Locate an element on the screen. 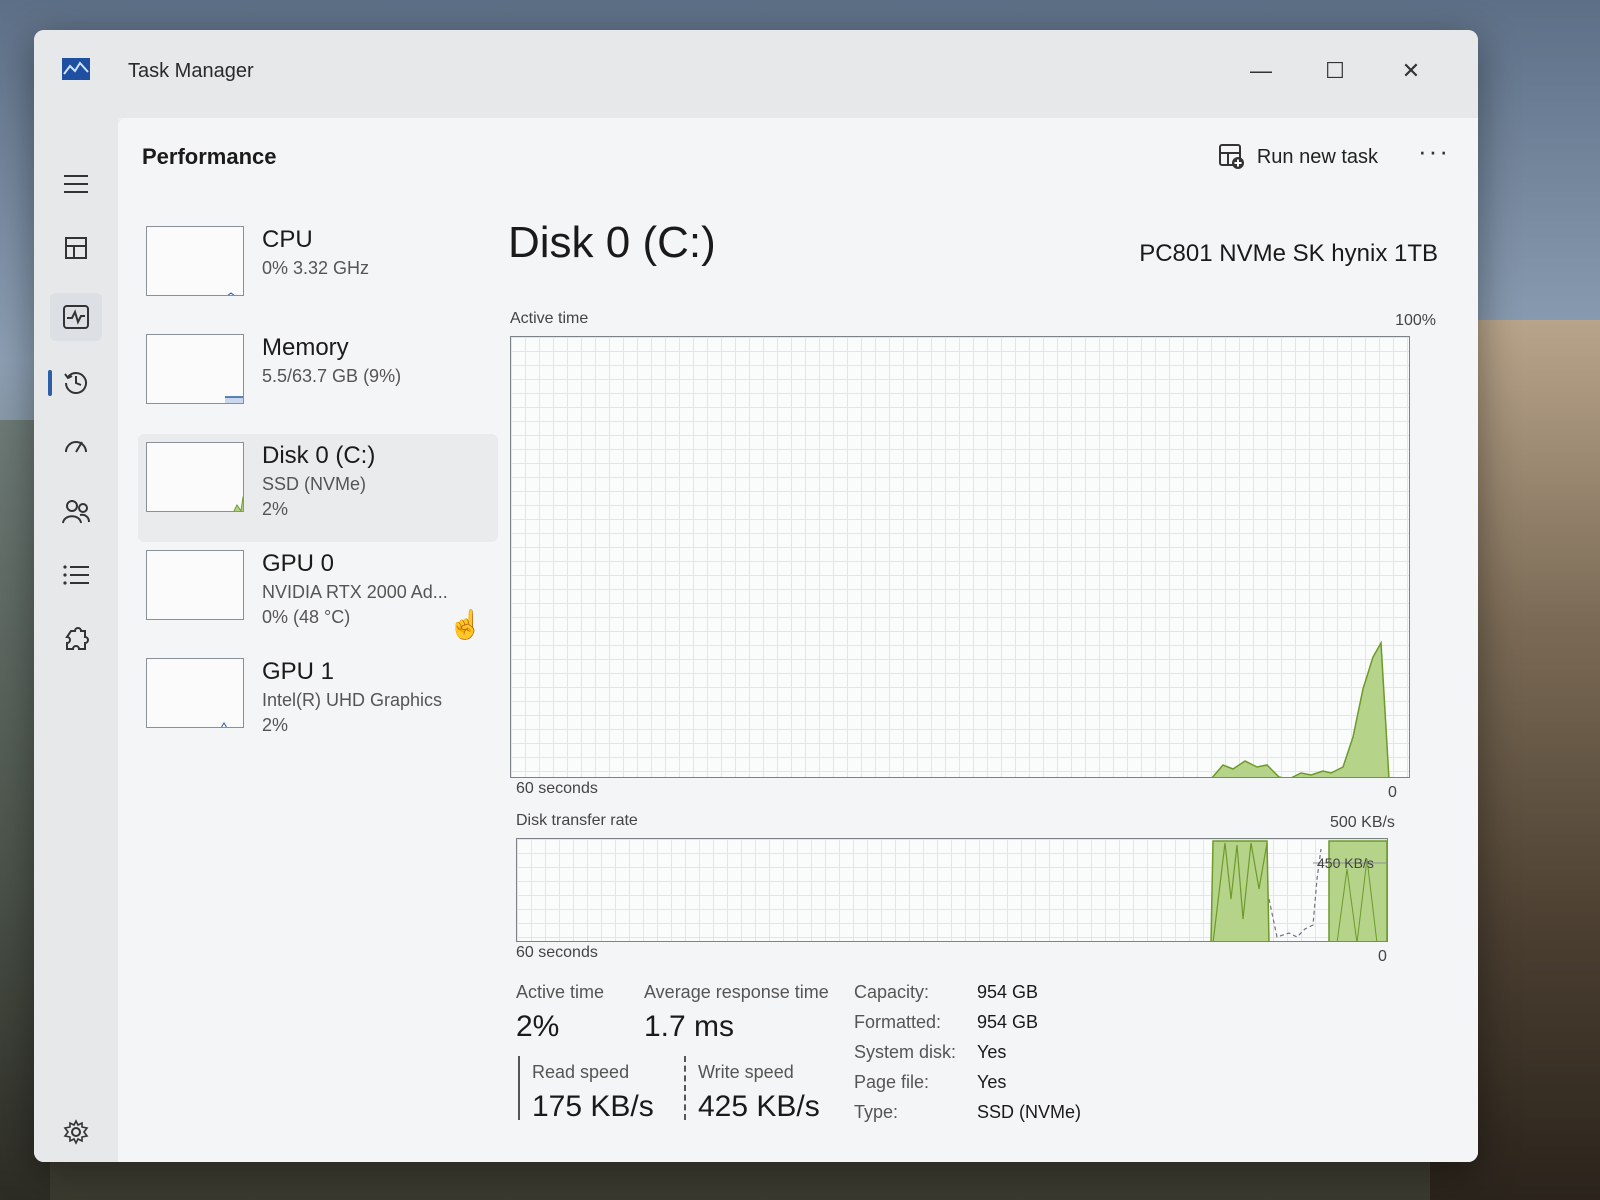 Image resolution: width=1600 pixels, height=1200 pixels. prop-page-file-value: Yes is located at coordinates (992, 1082).